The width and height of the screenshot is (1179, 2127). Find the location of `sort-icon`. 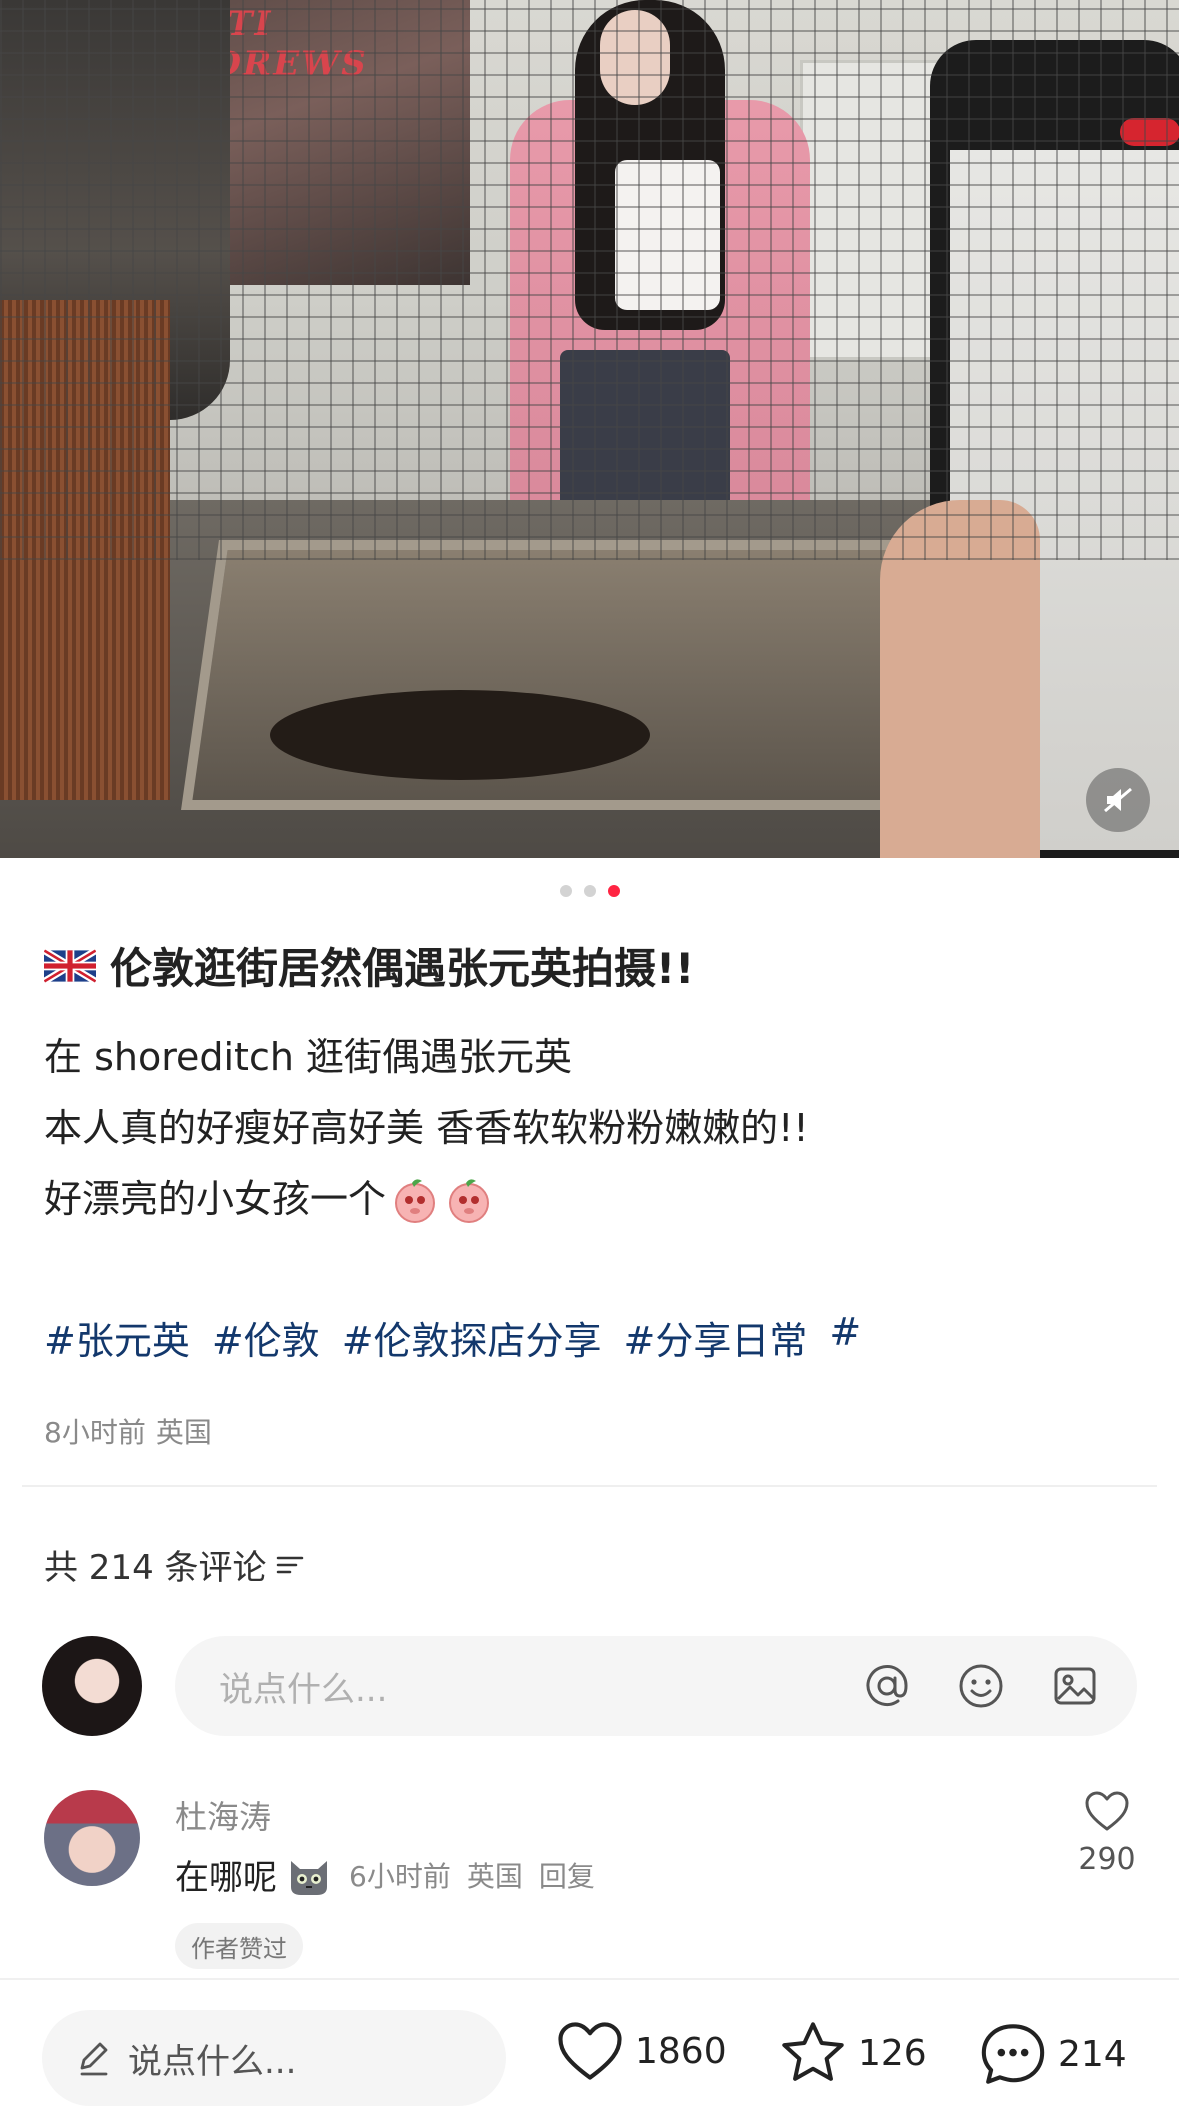

sort-icon is located at coordinates (289, 1564).